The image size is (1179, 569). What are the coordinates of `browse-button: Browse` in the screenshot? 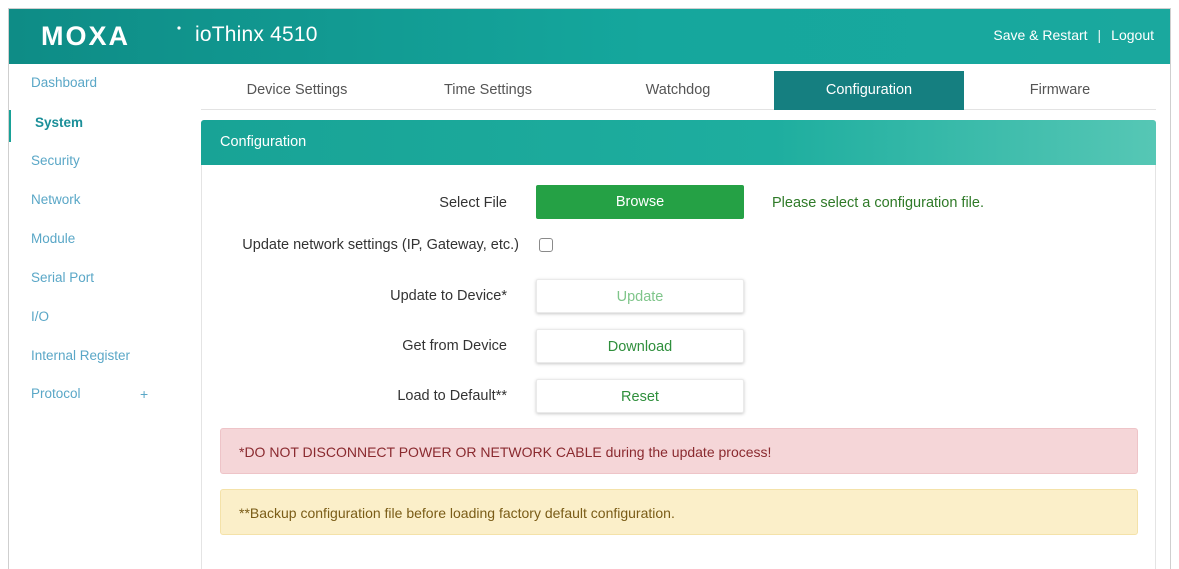 It's located at (640, 202).